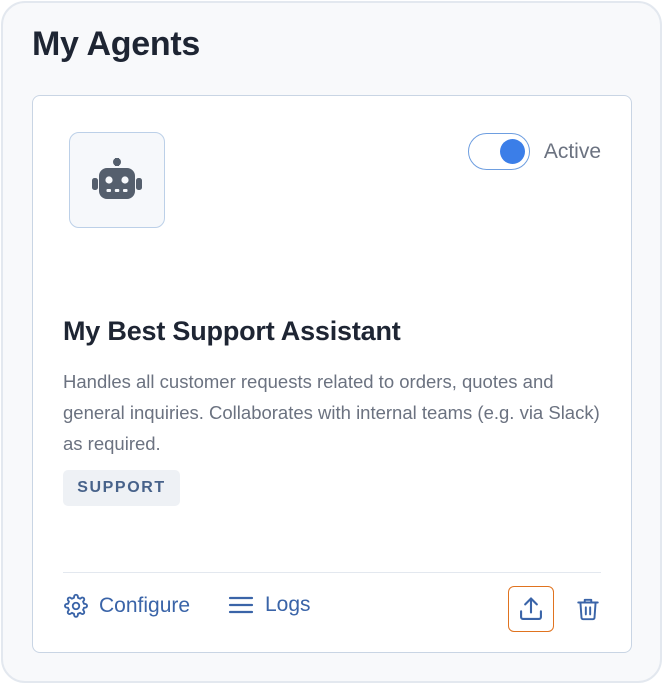 The height and width of the screenshot is (684, 663). Describe the element at coordinates (241, 605) in the screenshot. I see `menu-lines-icon` at that location.